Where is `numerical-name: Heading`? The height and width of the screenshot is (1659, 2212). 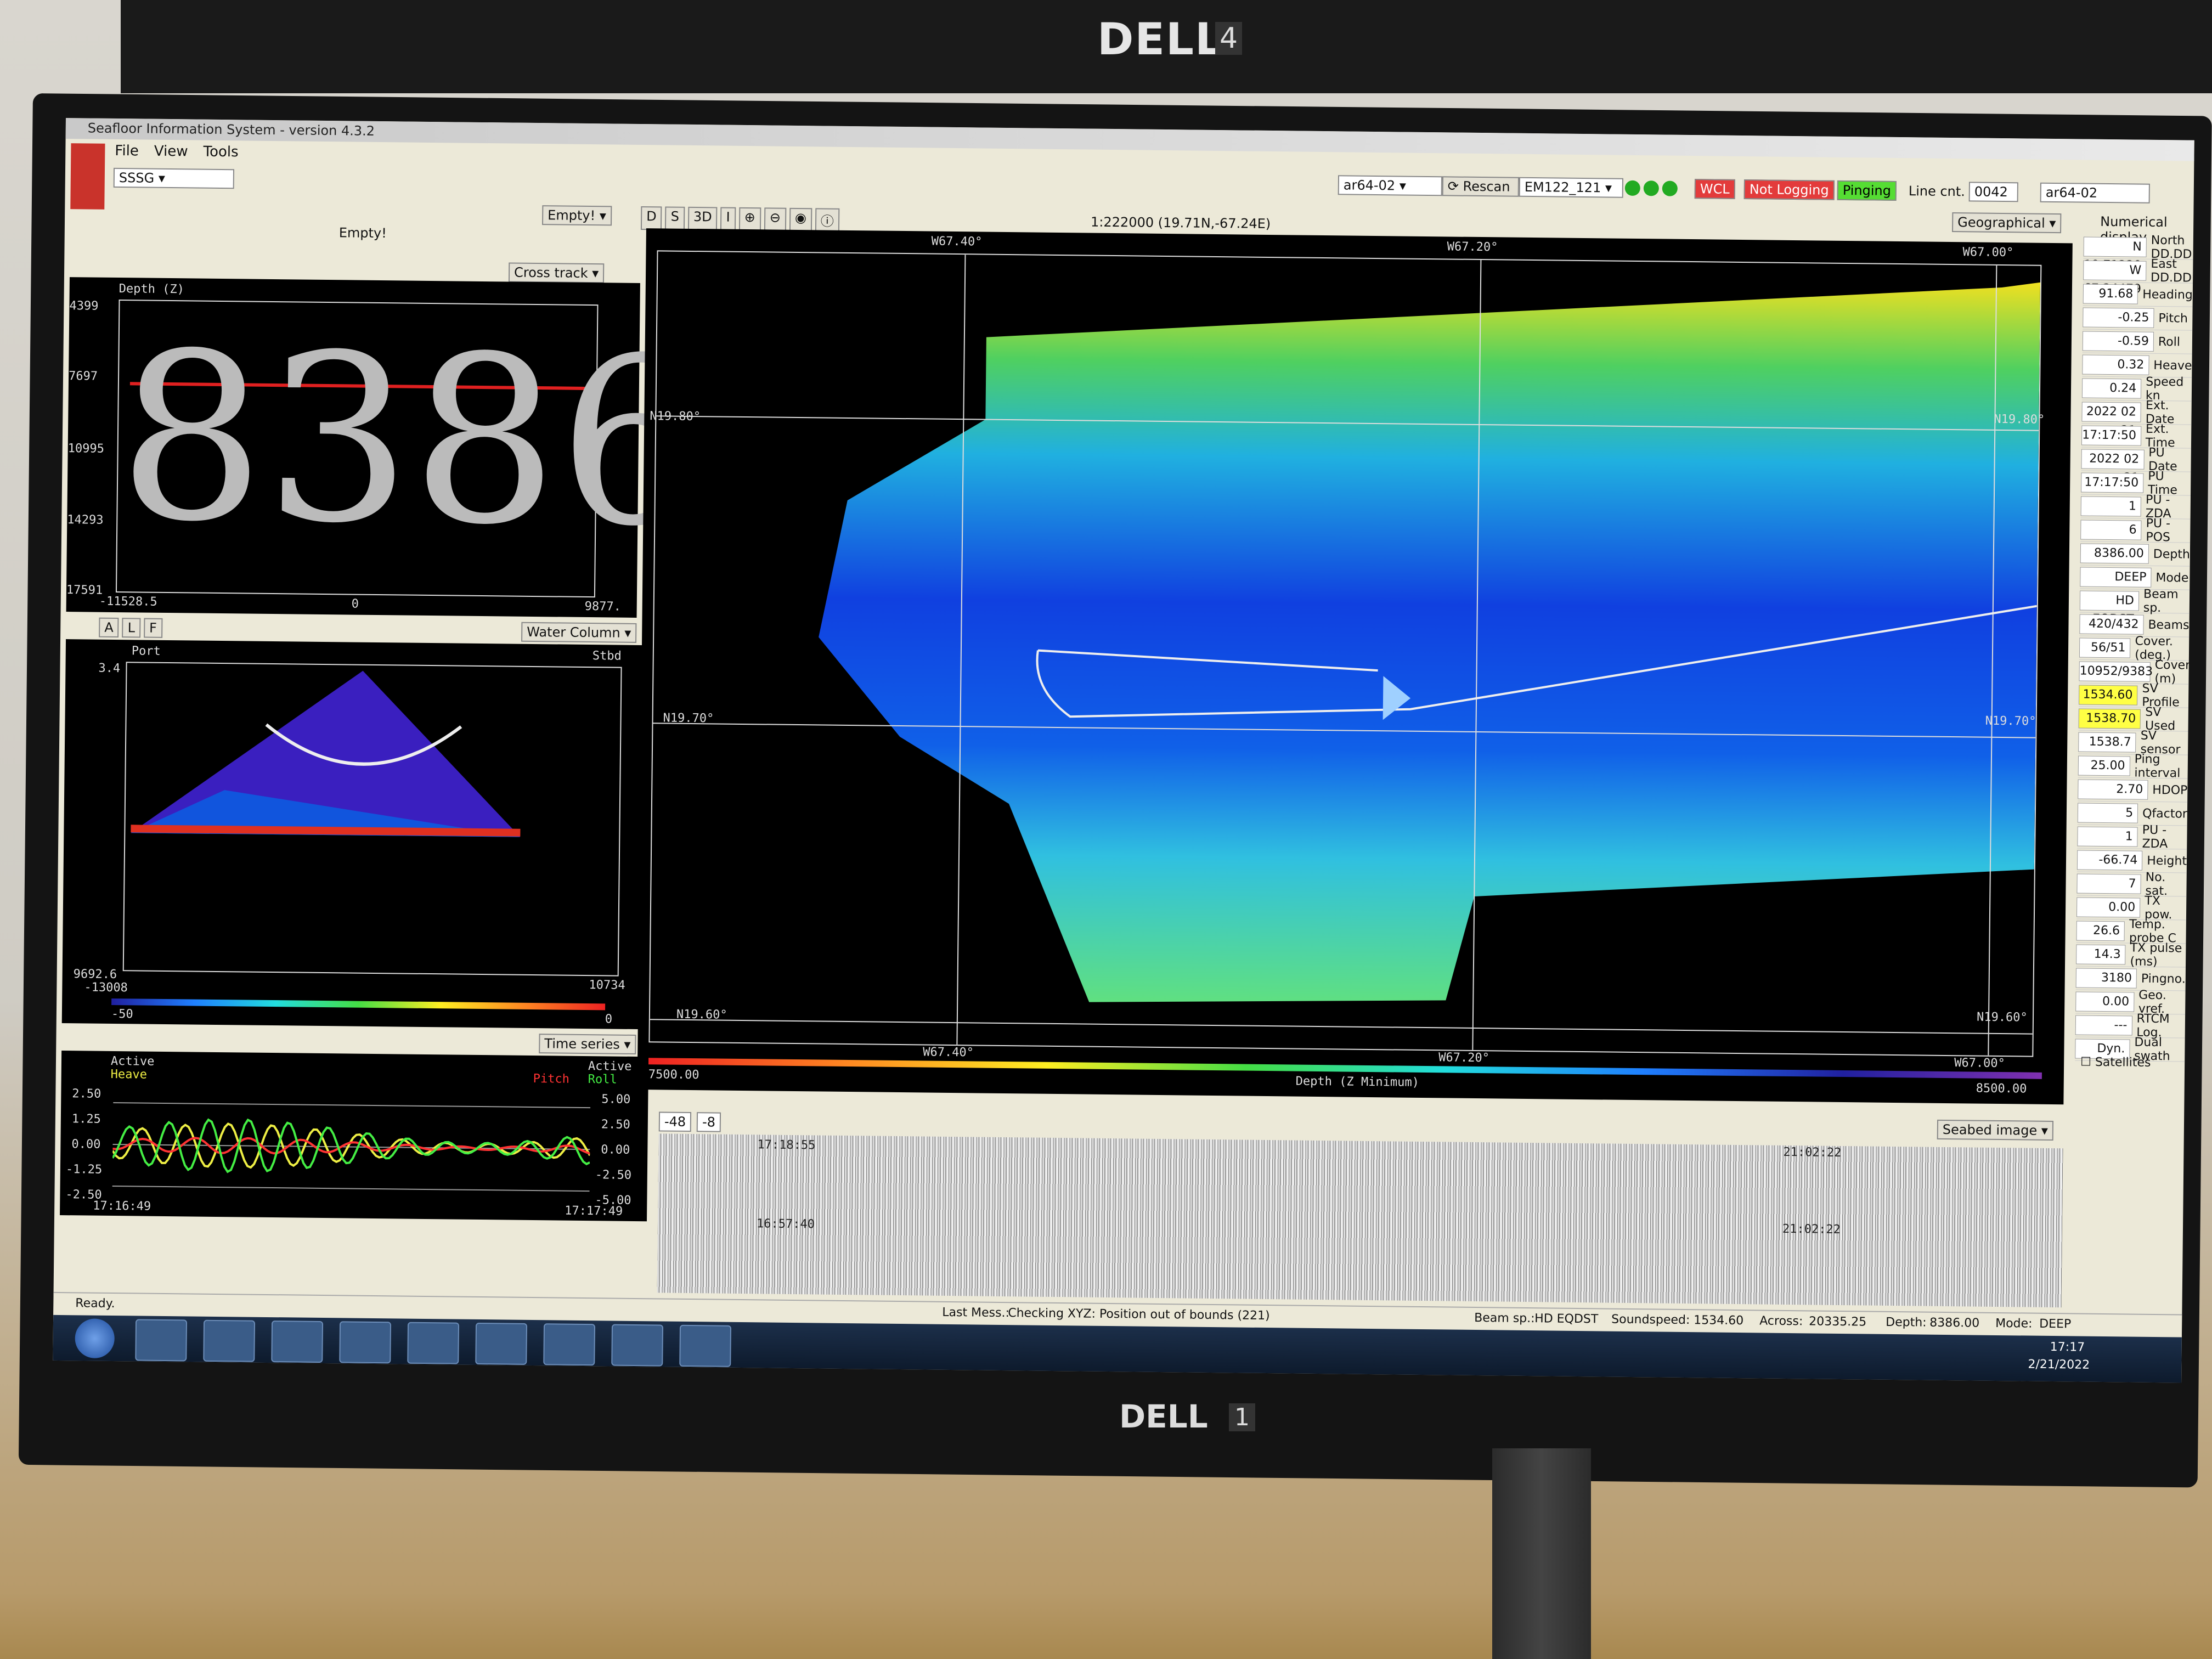
numerical-name: Heading is located at coordinates (2167, 295).